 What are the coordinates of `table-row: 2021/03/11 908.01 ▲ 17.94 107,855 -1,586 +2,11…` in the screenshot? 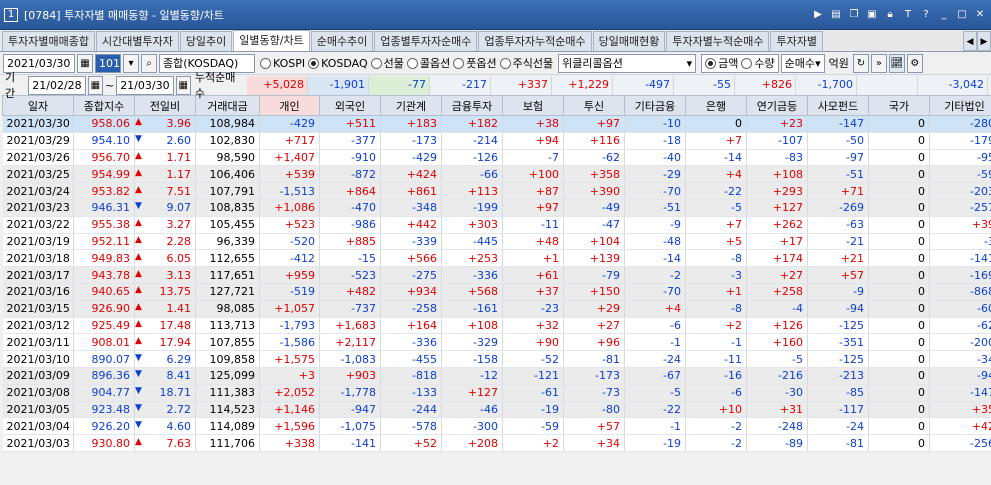 It's located at (496, 342).